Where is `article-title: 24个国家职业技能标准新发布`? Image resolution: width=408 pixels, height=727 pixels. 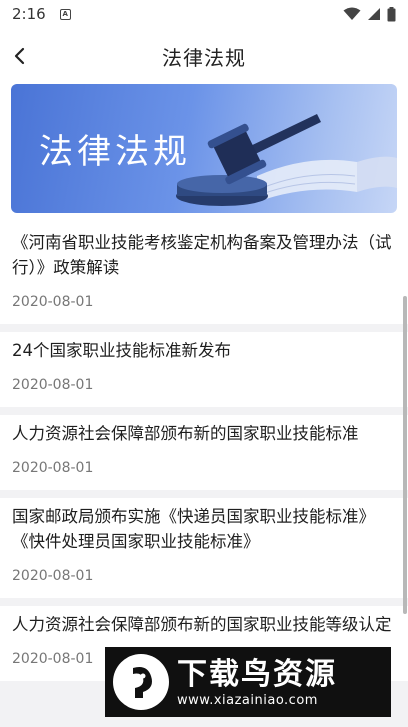
article-title: 24个国家职业技能标准新发布 is located at coordinates (121, 350).